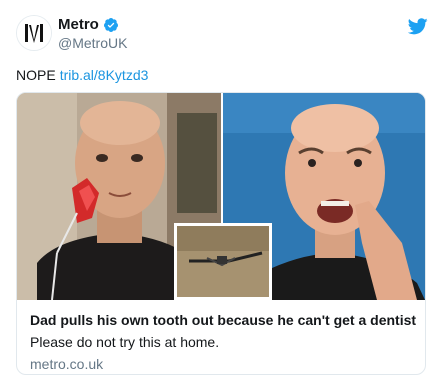 This screenshot has height=379, width=442. I want to click on card-domain: metro.co.uk, so click(67, 364).